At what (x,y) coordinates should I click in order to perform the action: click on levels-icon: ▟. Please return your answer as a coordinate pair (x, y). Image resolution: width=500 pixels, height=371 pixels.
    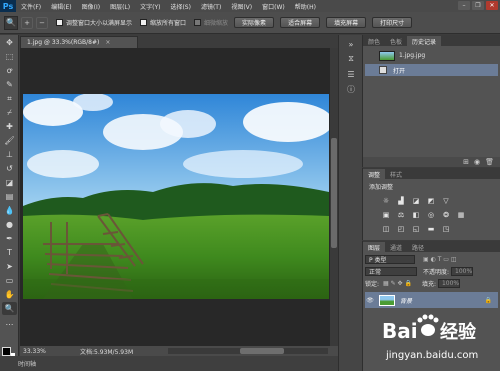
    Looking at the image, I should click on (401, 200).